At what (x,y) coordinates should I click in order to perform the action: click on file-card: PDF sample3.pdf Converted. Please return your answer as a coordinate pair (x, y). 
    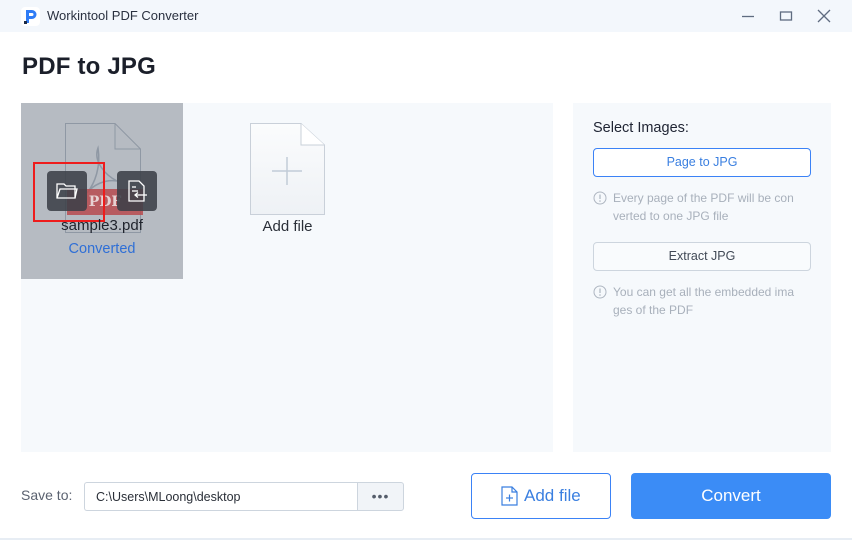
    Looking at the image, I should click on (102, 191).